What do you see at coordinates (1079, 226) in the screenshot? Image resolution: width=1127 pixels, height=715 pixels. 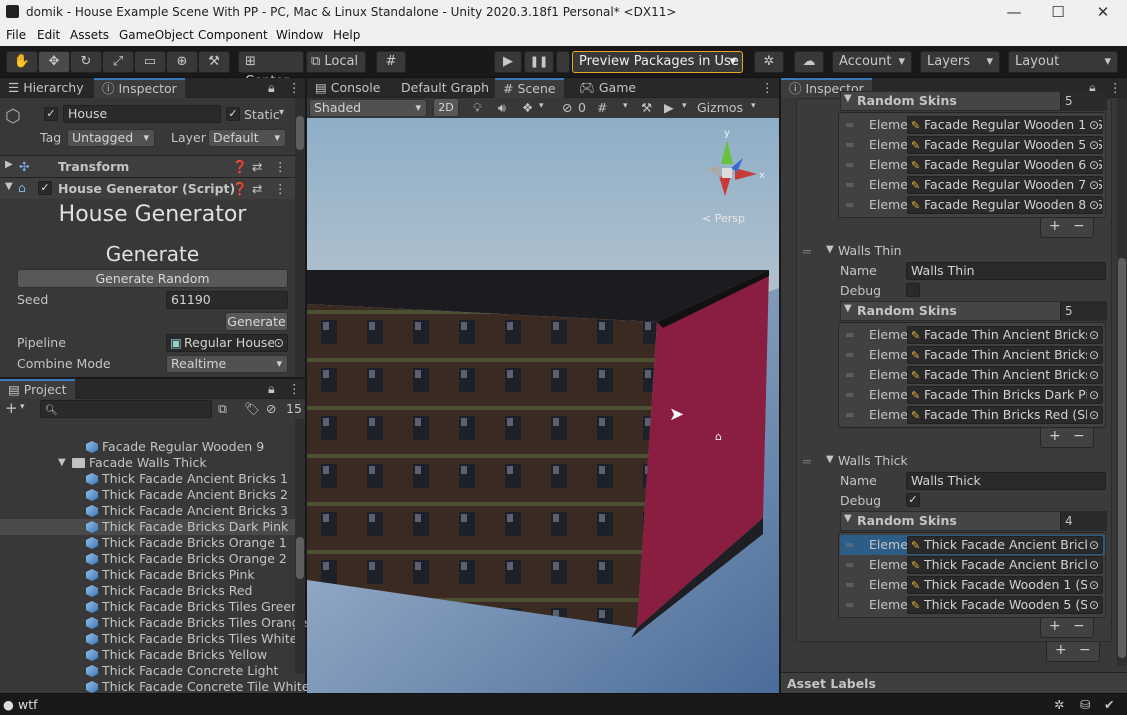 I see `remove-element-button: −` at bounding box center [1079, 226].